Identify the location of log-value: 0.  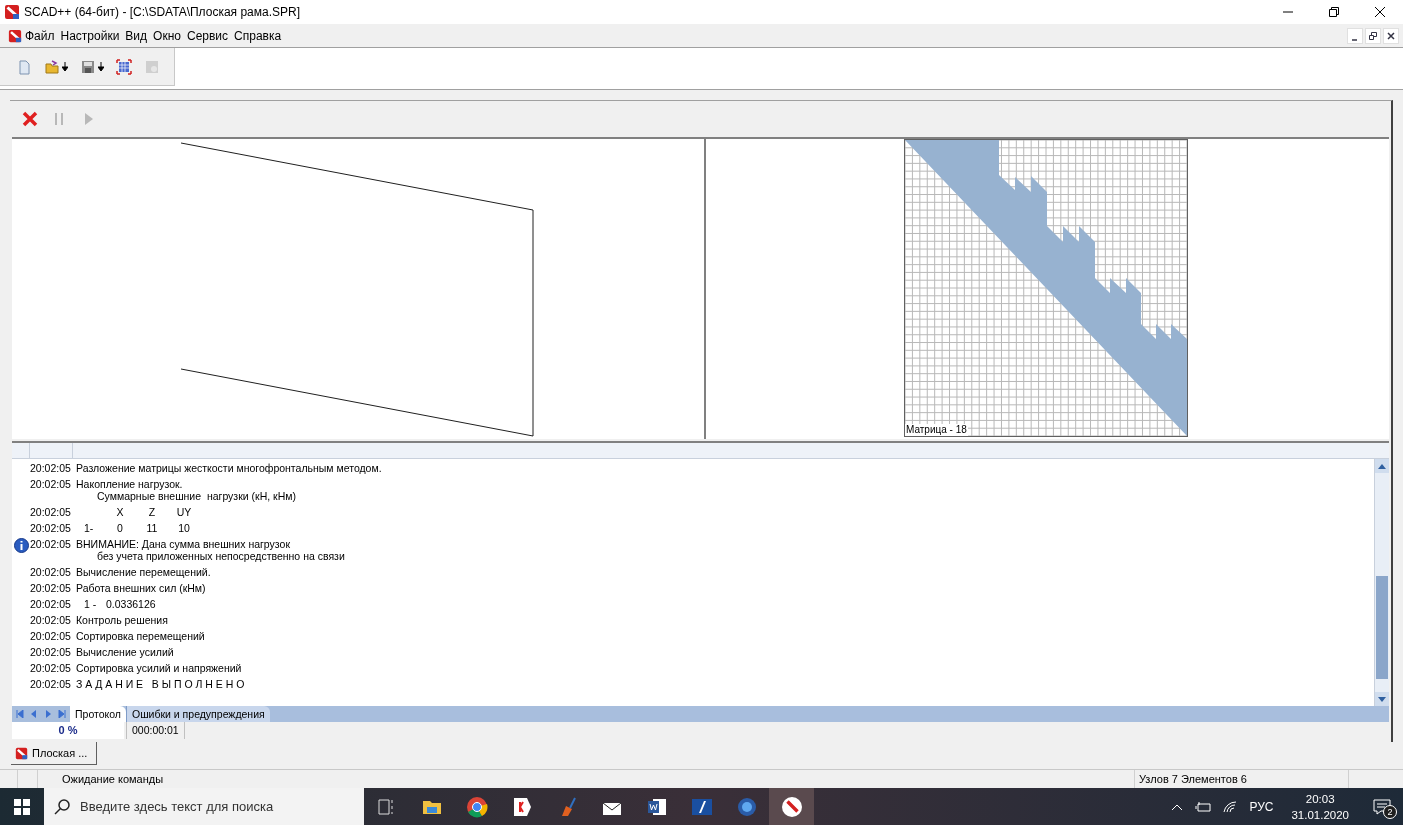
(120, 528).